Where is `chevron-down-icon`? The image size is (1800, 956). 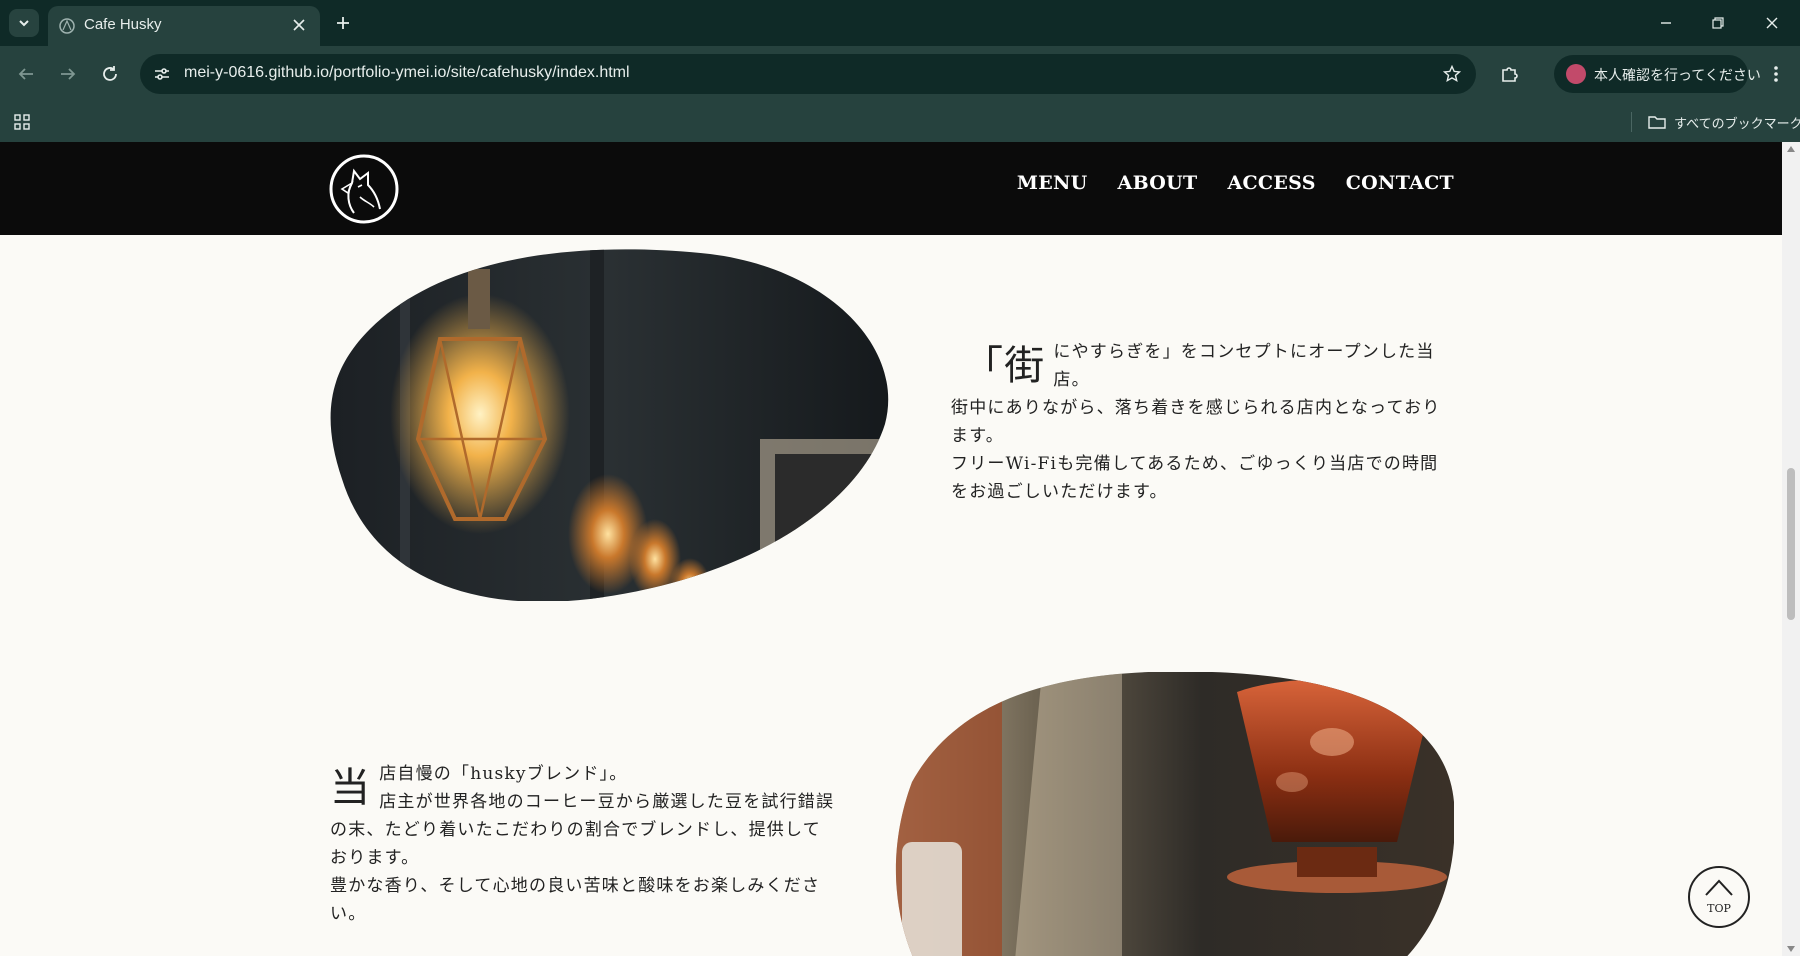
chevron-down-icon is located at coordinates (24, 23).